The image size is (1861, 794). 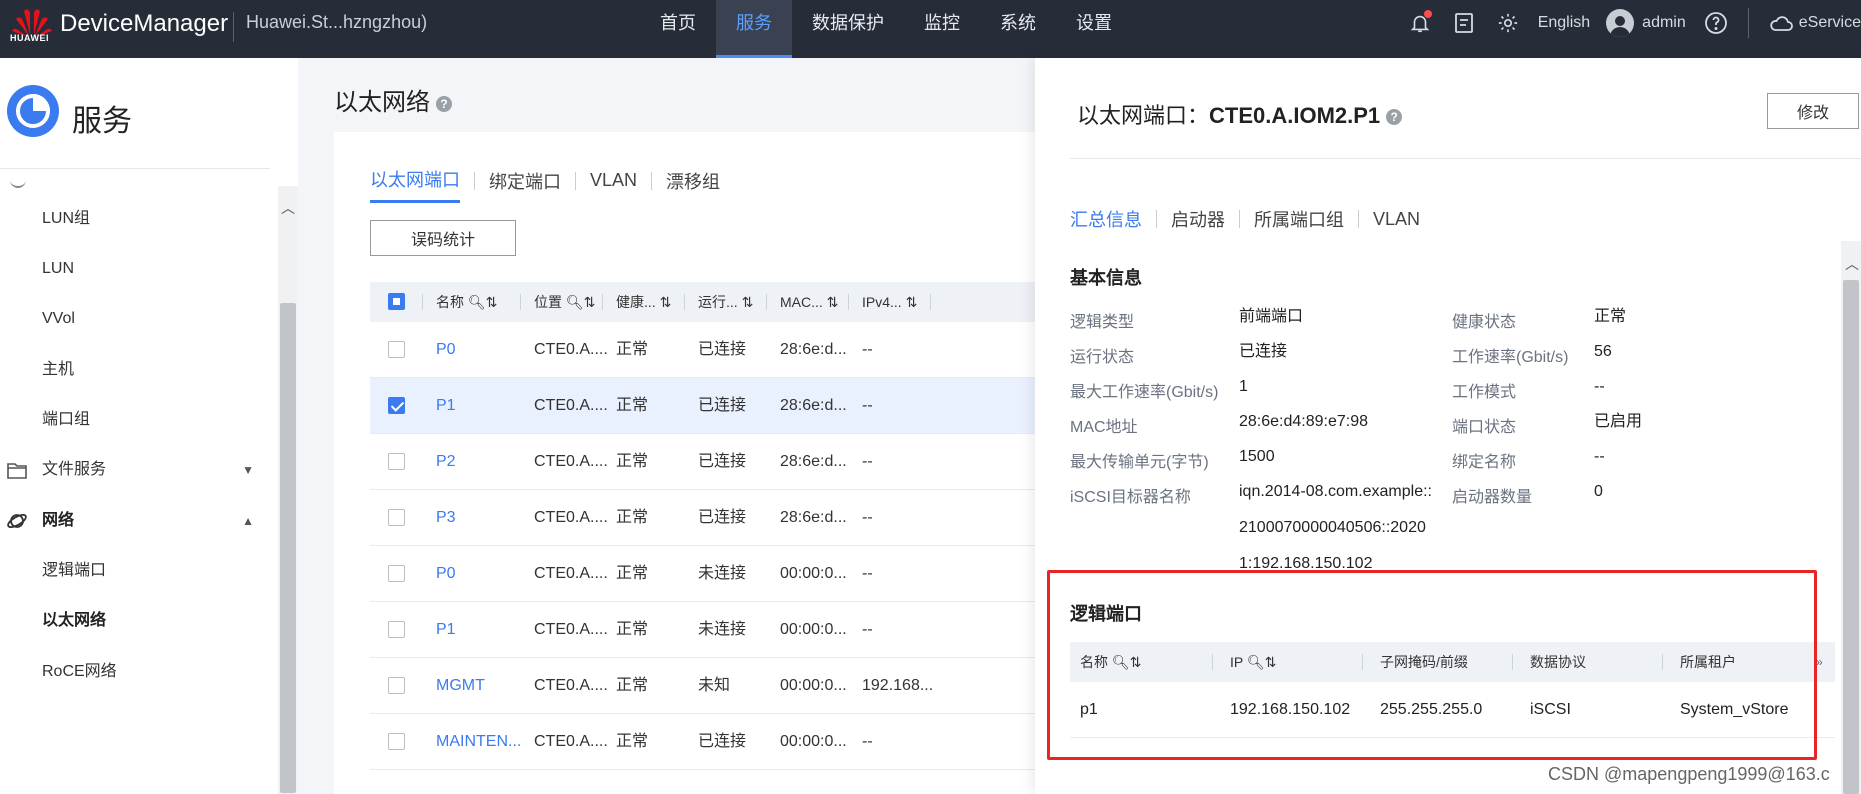 What do you see at coordinates (139, 219) in the screenshot?
I see `sidebar-item-lun-group: LUN组` at bounding box center [139, 219].